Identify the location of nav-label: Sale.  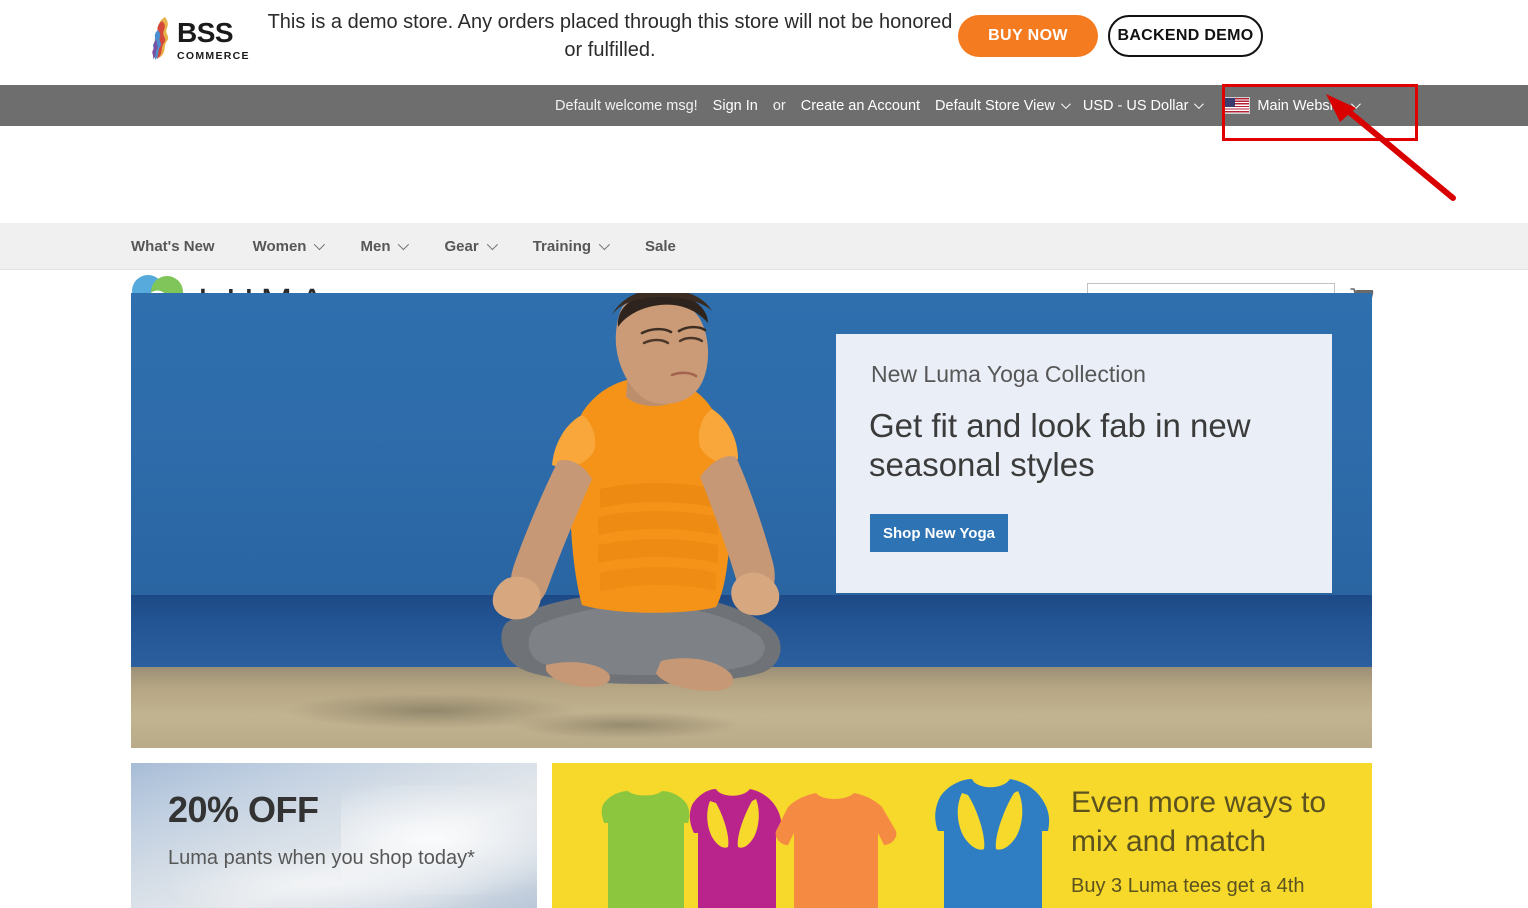
(660, 246).